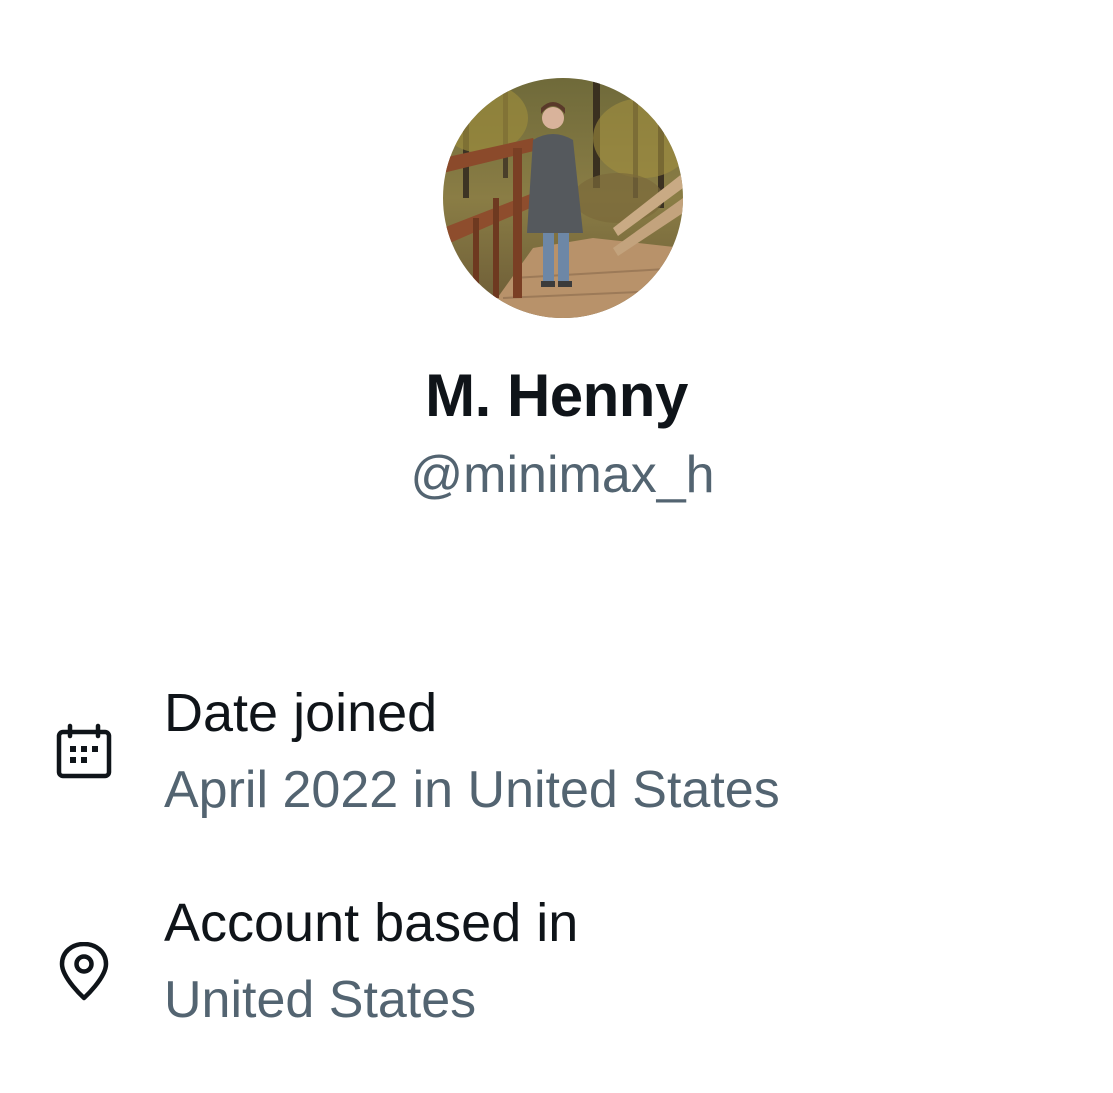  Describe the element at coordinates (556, 395) in the screenshot. I see `display-name: M. Henny` at that location.